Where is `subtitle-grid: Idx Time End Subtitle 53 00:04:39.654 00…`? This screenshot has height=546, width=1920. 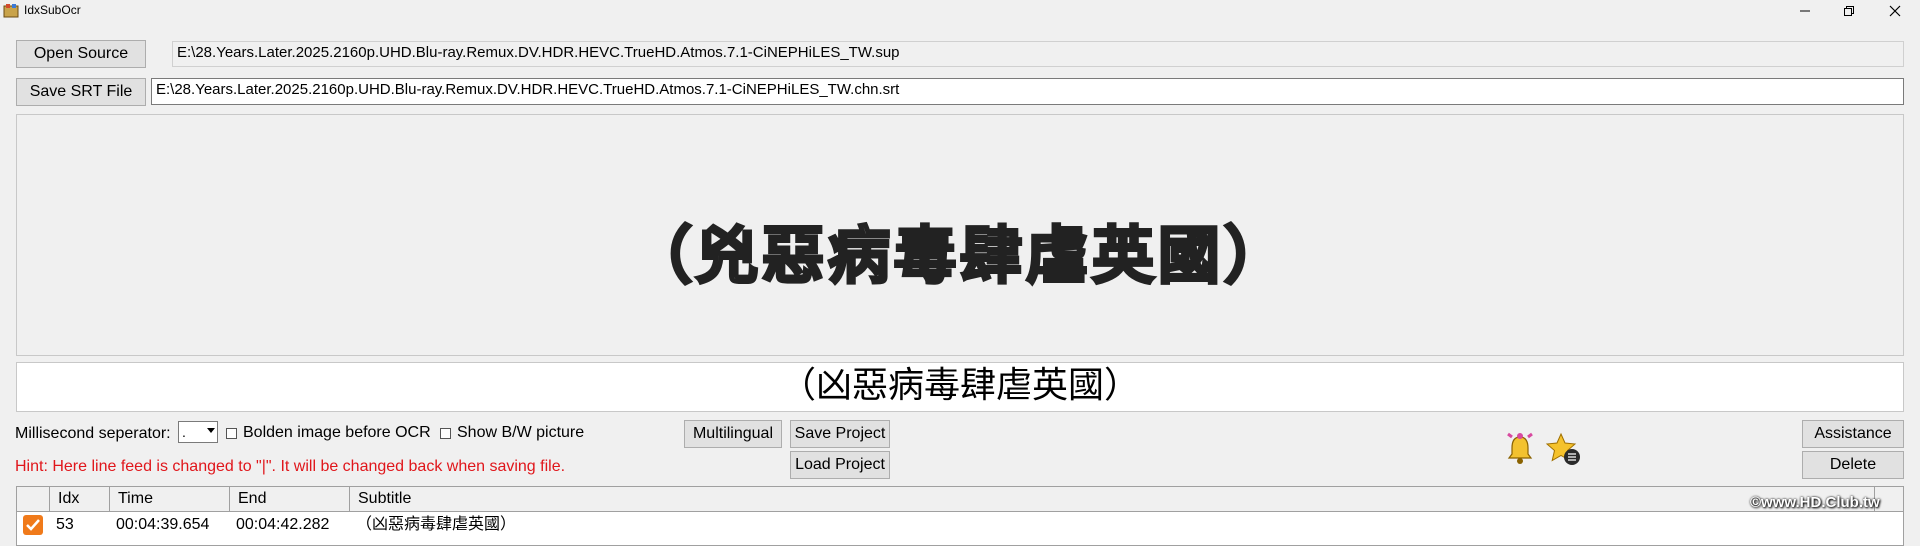 subtitle-grid: Idx Time End Subtitle 53 00:04:39.654 00… is located at coordinates (960, 516).